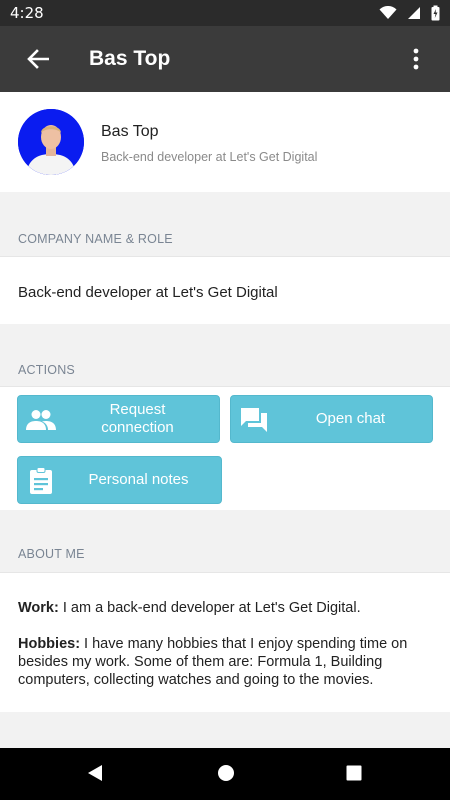 The width and height of the screenshot is (450, 800). I want to click on company-card: Back-end developer at Let's Get Digital, so click(225, 290).